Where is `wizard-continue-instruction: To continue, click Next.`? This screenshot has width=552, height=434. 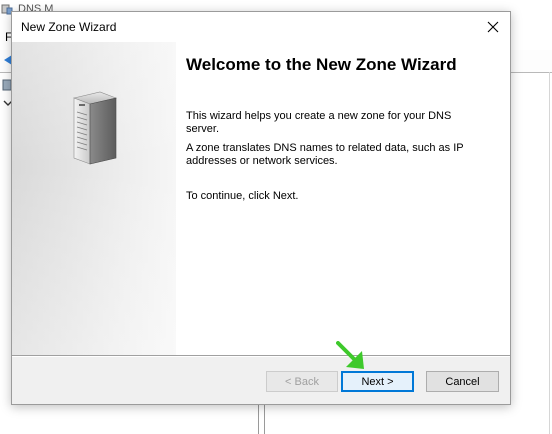 wizard-continue-instruction: To continue, click Next. is located at coordinates (242, 196).